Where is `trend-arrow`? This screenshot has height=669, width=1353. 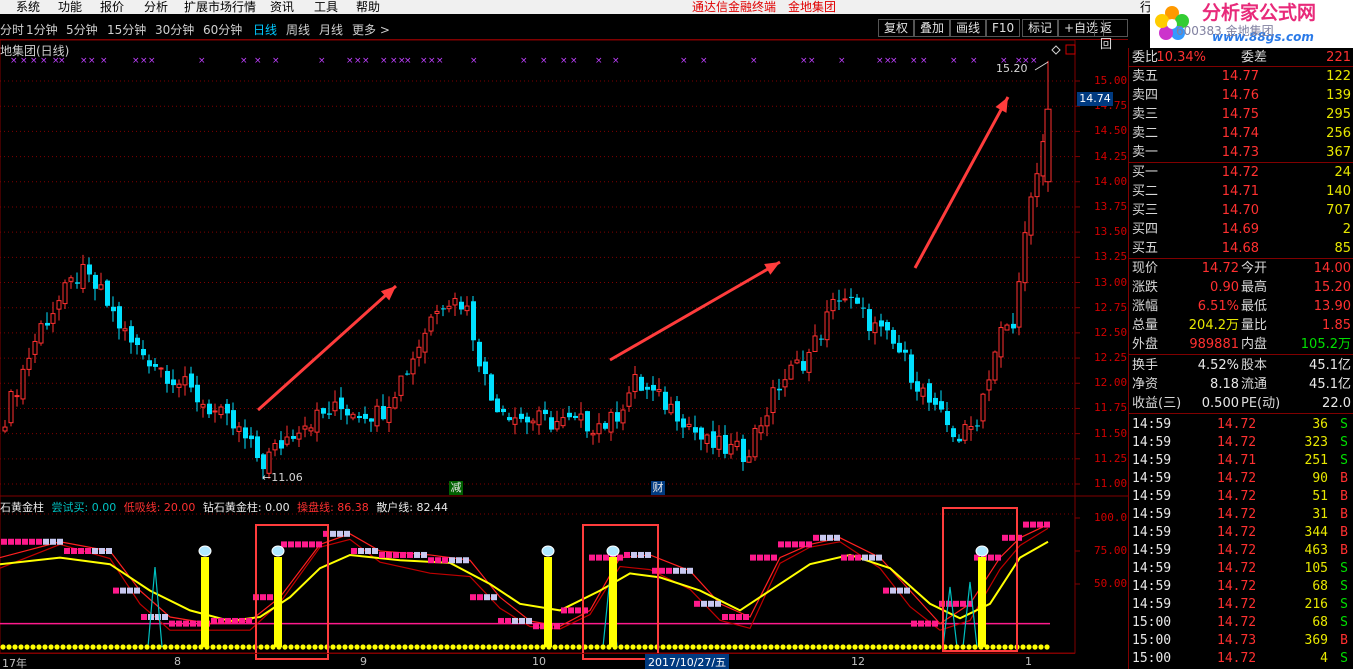
trend-arrow is located at coordinates (961, 182).